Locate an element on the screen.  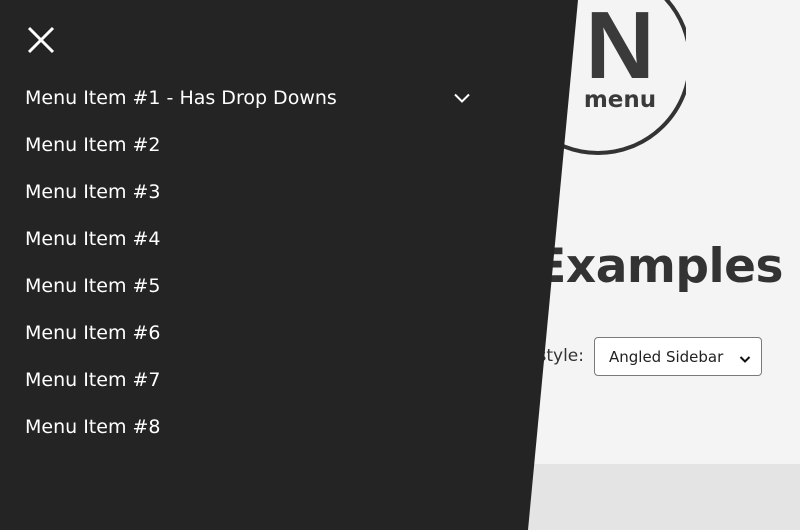
menu-item-8: Menu Item #8 is located at coordinates (255, 426).